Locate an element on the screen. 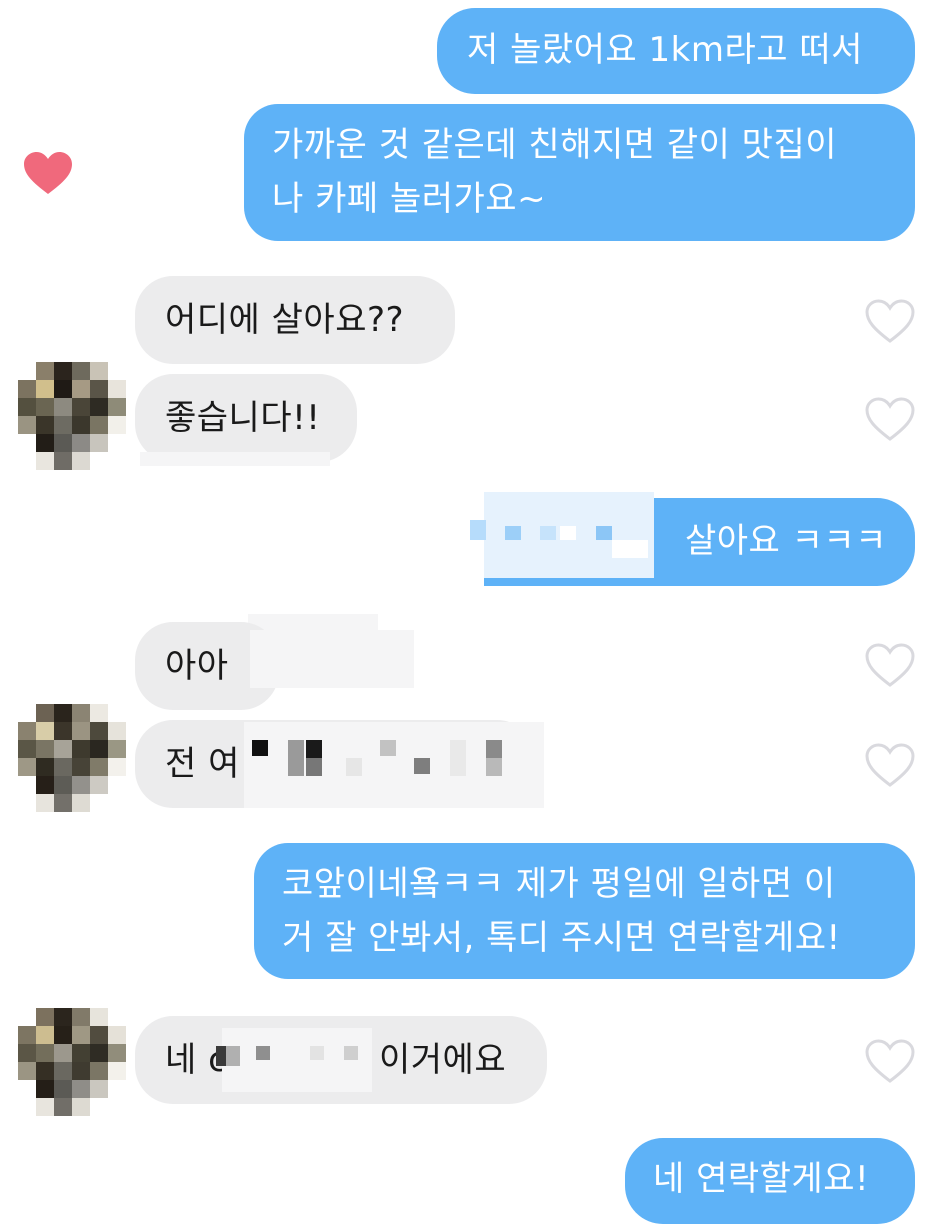  message-bubble-outgoing: 저 놀랐어요 1km라고 떠서 is located at coordinates (676, 51).